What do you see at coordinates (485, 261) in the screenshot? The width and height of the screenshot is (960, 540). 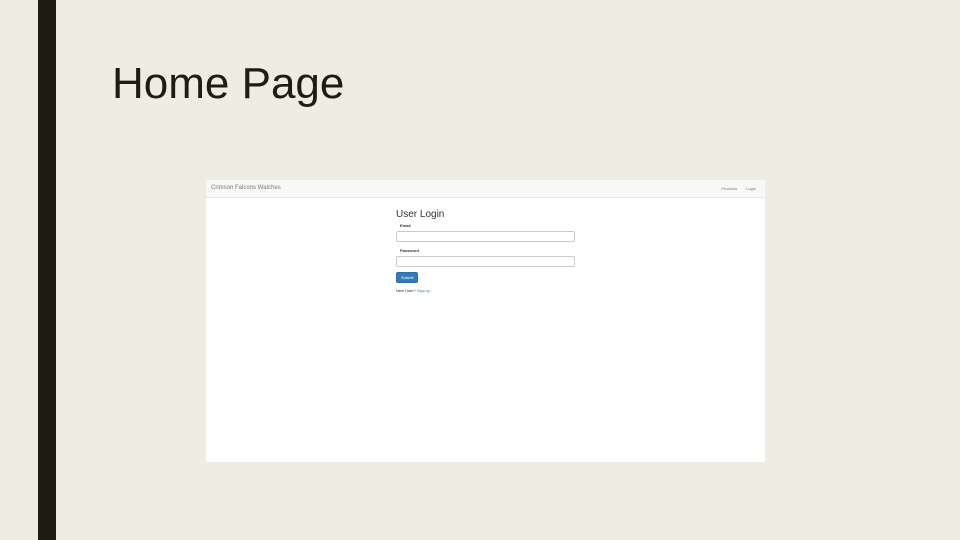 I see `password-field` at bounding box center [485, 261].